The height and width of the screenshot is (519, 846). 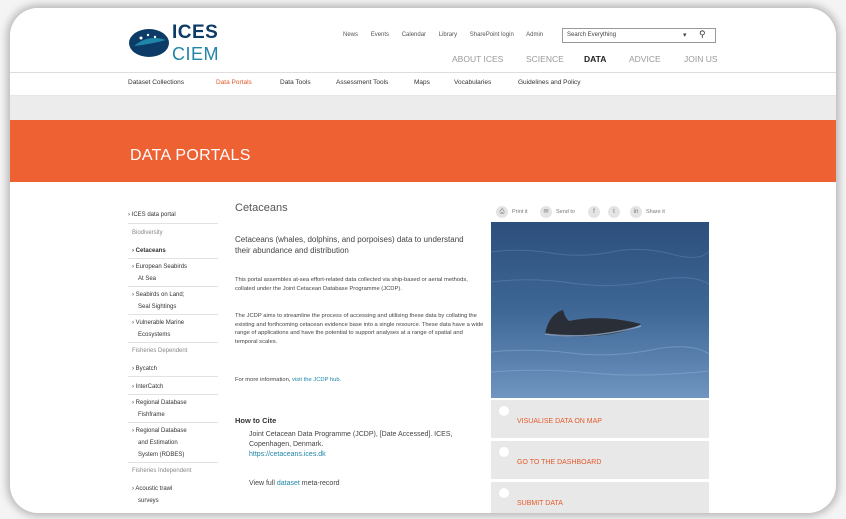 I want to click on nav-science: SCIENCE, so click(x=545, y=59).